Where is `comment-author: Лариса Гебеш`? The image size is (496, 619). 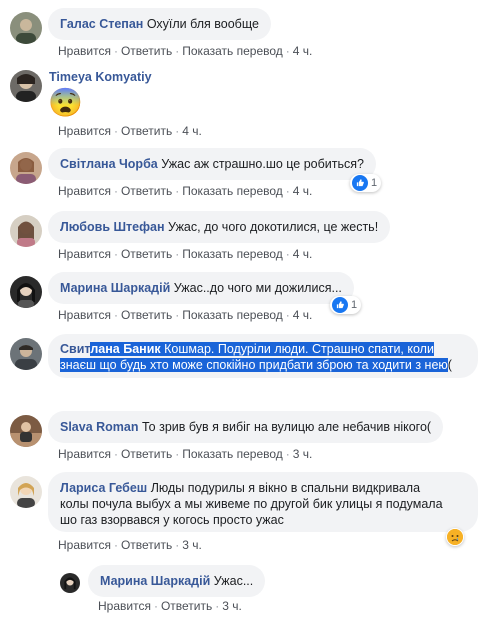 comment-author: Лариса Гебеш is located at coordinates (103, 488).